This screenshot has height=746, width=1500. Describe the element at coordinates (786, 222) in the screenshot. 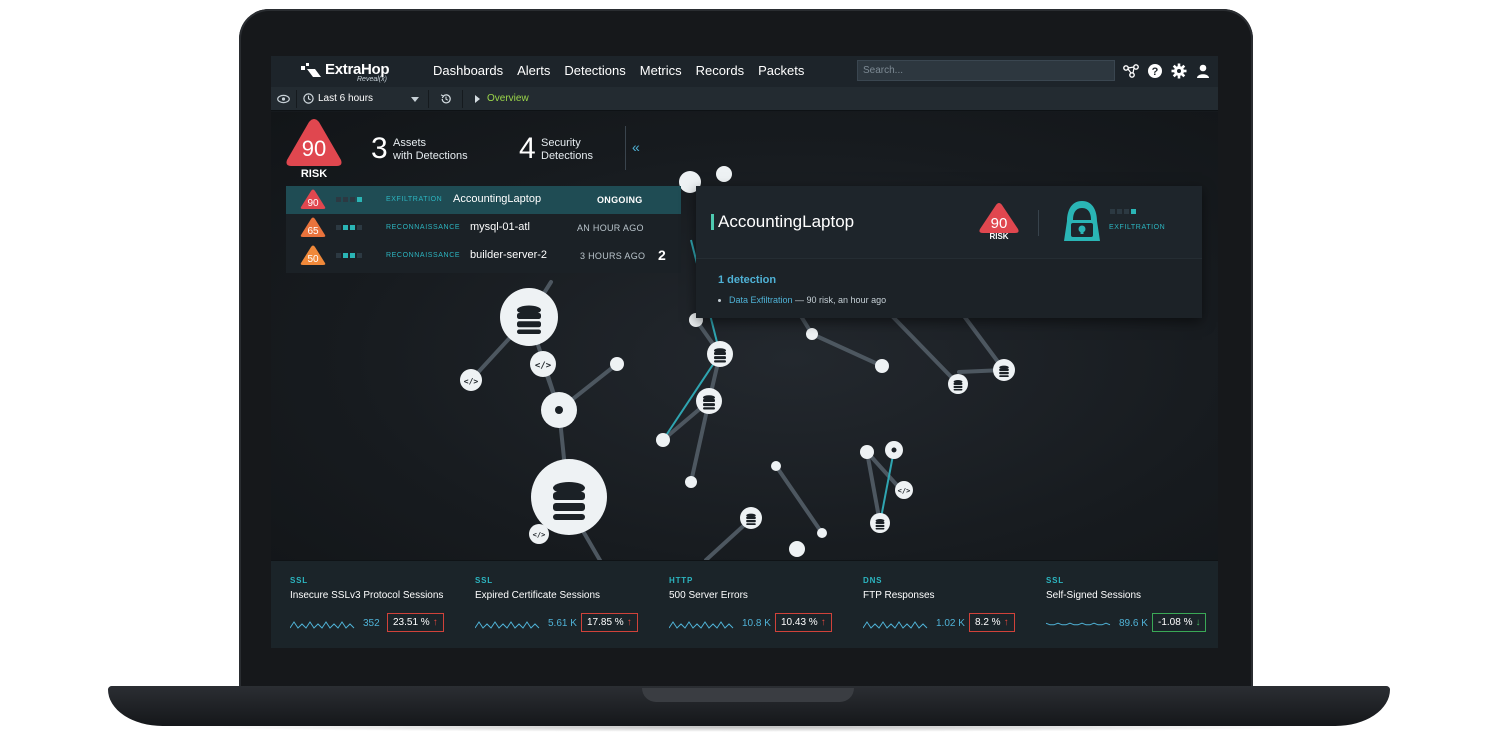

I see `card-asset-title: AccountingLaptop` at that location.